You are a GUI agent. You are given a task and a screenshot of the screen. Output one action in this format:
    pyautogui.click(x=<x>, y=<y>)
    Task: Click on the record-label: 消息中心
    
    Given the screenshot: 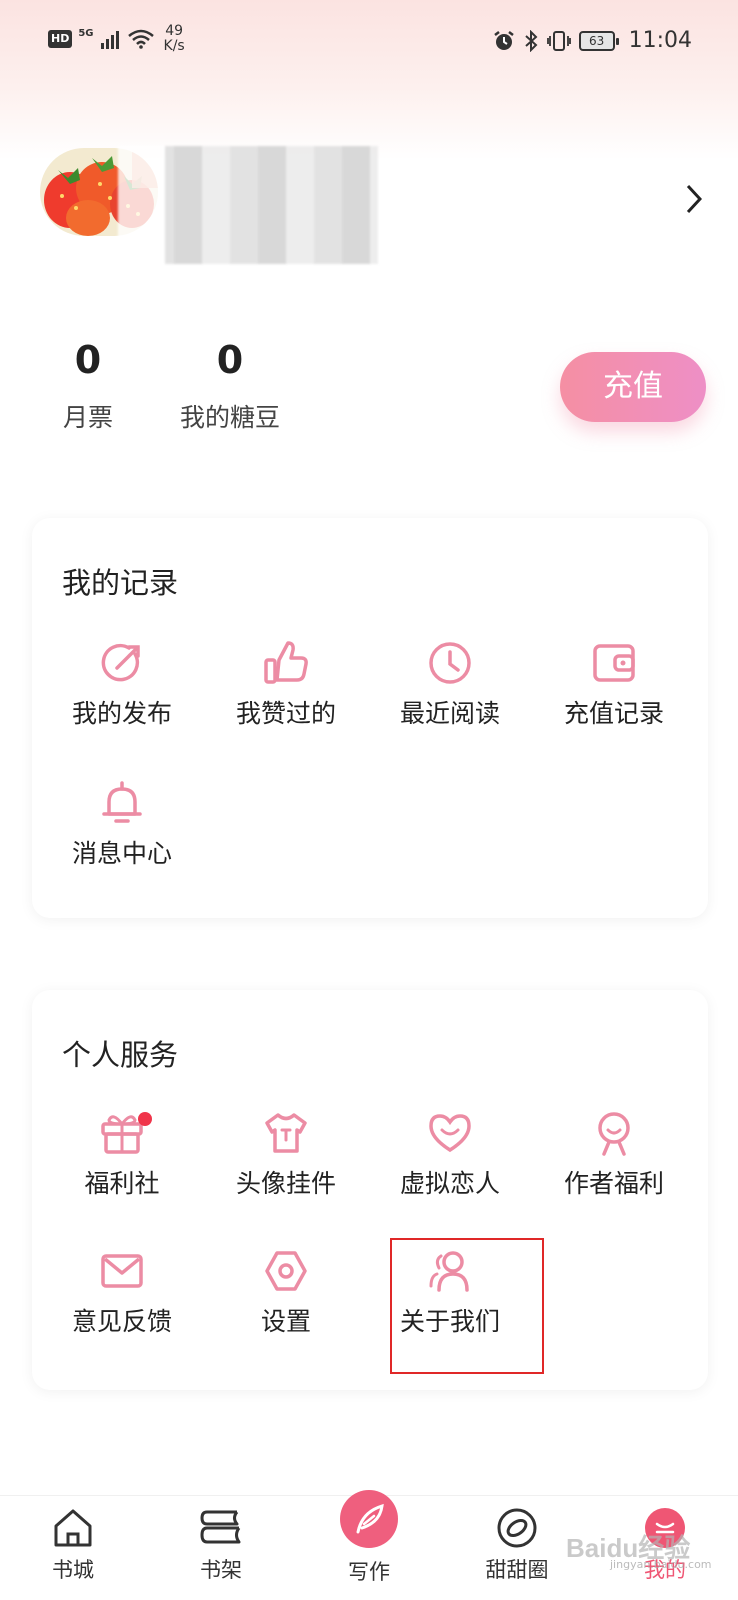 What is the action you would take?
    pyautogui.click(x=121, y=853)
    